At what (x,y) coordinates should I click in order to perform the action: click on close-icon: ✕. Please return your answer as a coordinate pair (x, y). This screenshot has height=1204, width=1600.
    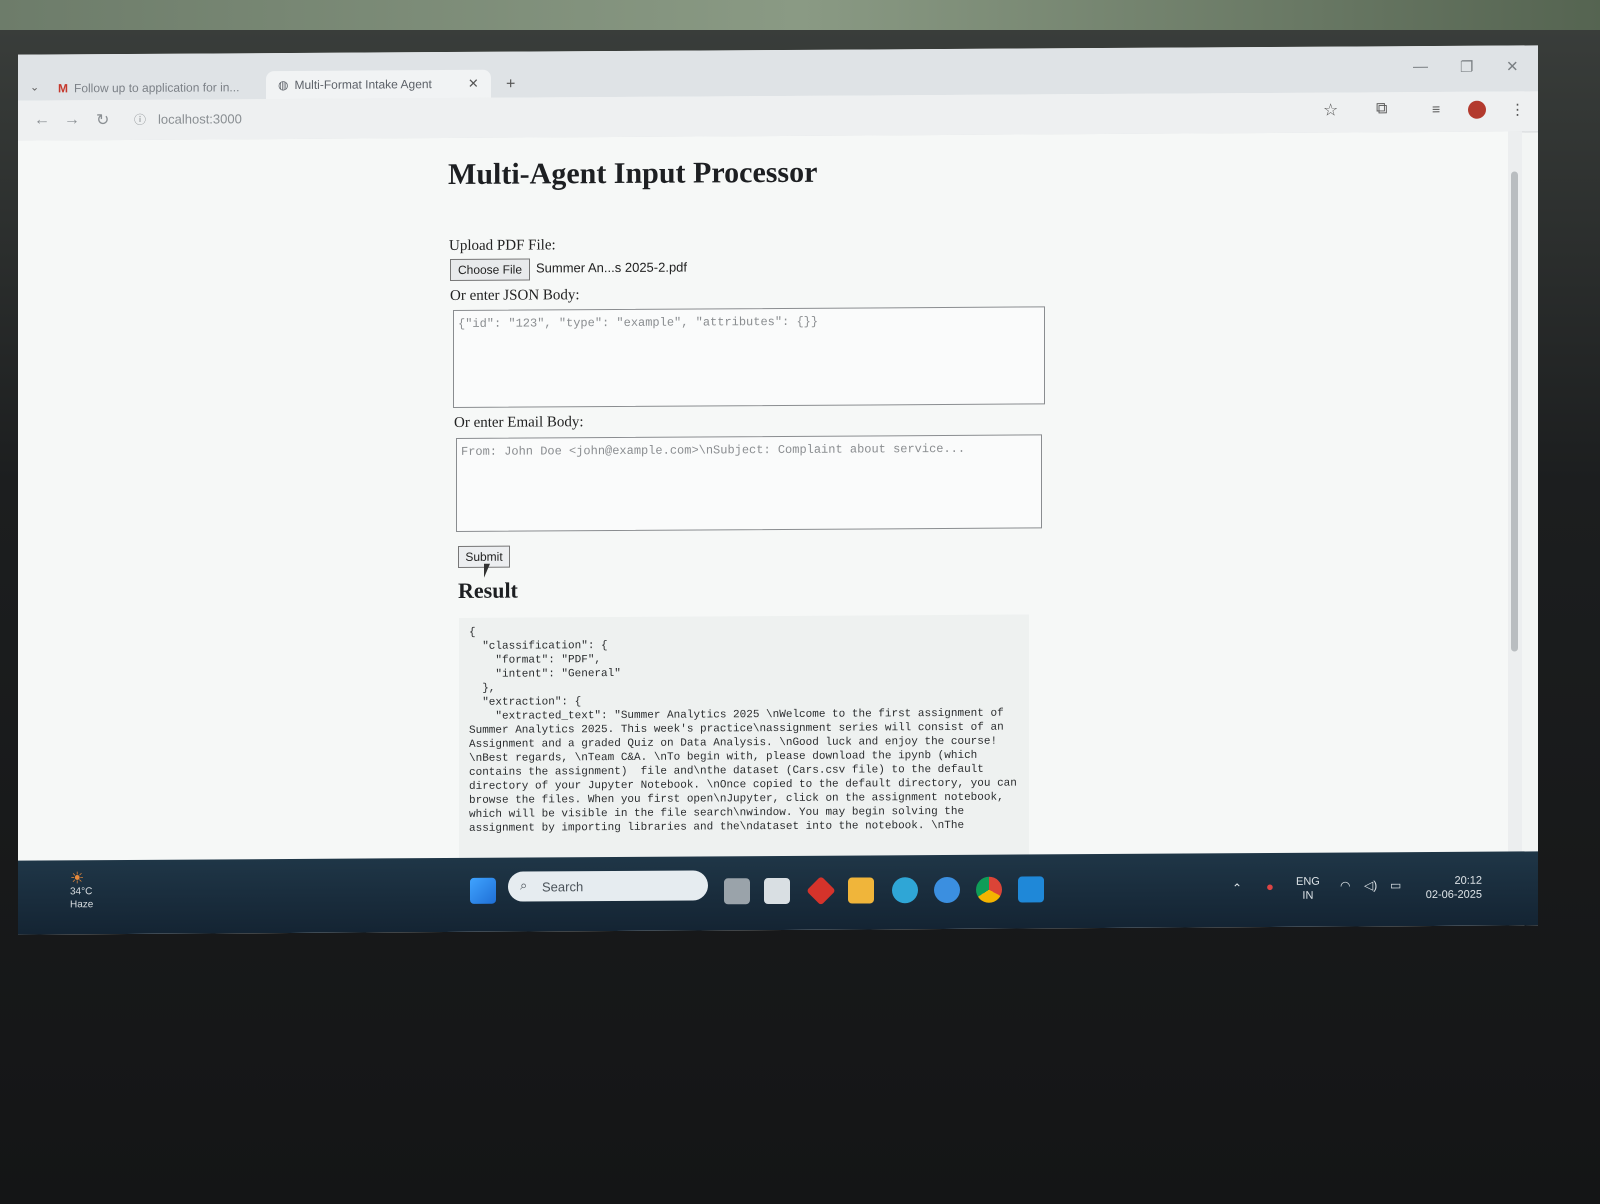
    Looking at the image, I should click on (473, 84).